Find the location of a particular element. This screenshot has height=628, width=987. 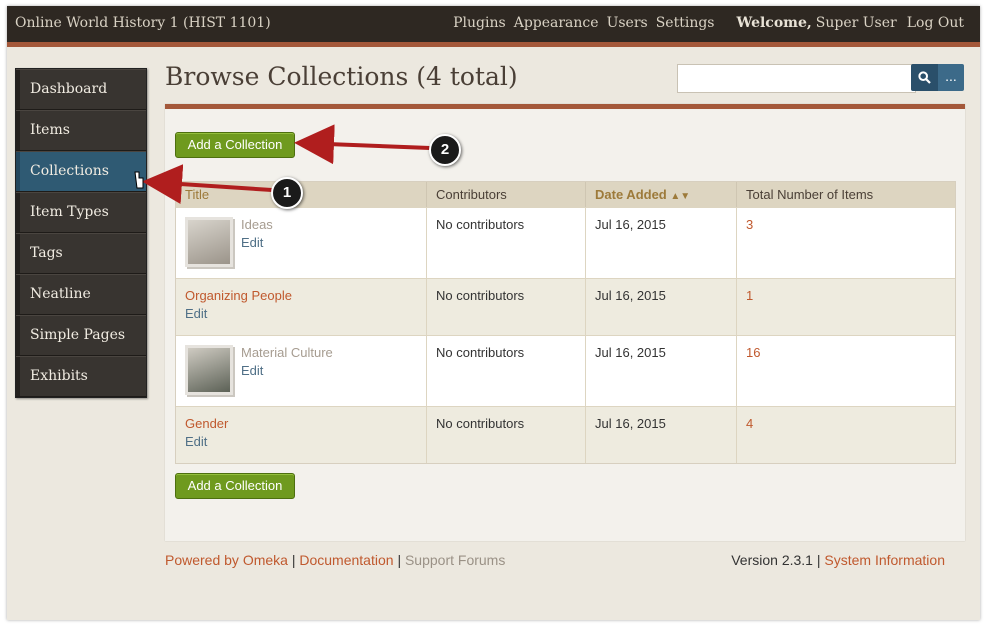

sidebar-item-tags: Tags is located at coordinates (81, 253).